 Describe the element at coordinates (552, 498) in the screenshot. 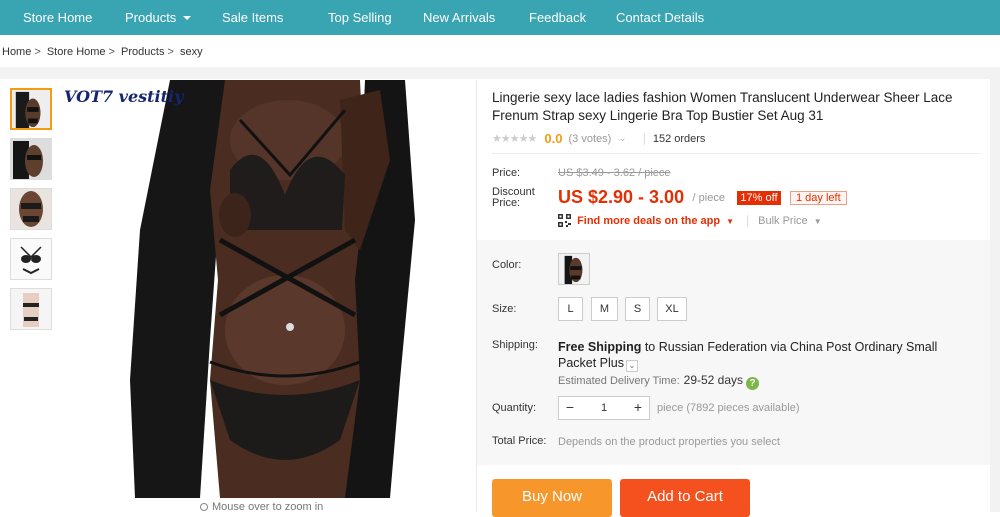

I see `buy-now-button: Buy Now` at that location.